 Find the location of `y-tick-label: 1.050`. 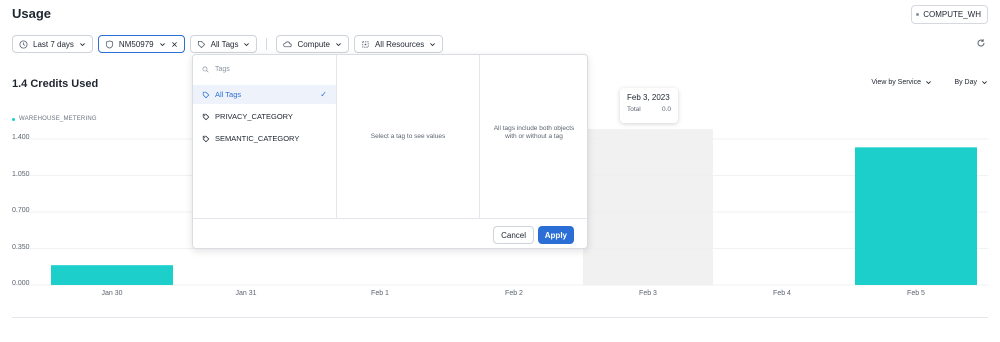

y-tick-label: 1.050 is located at coordinates (21, 174).